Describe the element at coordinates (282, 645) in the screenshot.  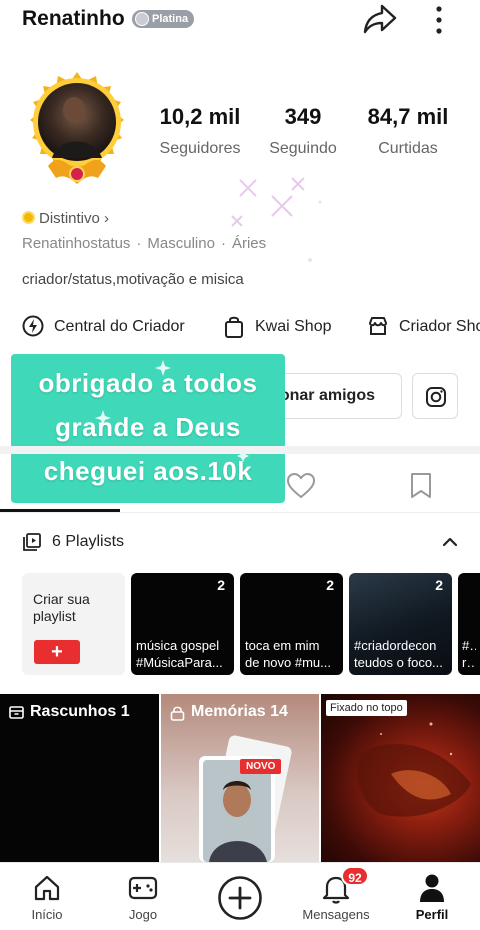
I see `playlist-title-line: toca em mim` at that location.